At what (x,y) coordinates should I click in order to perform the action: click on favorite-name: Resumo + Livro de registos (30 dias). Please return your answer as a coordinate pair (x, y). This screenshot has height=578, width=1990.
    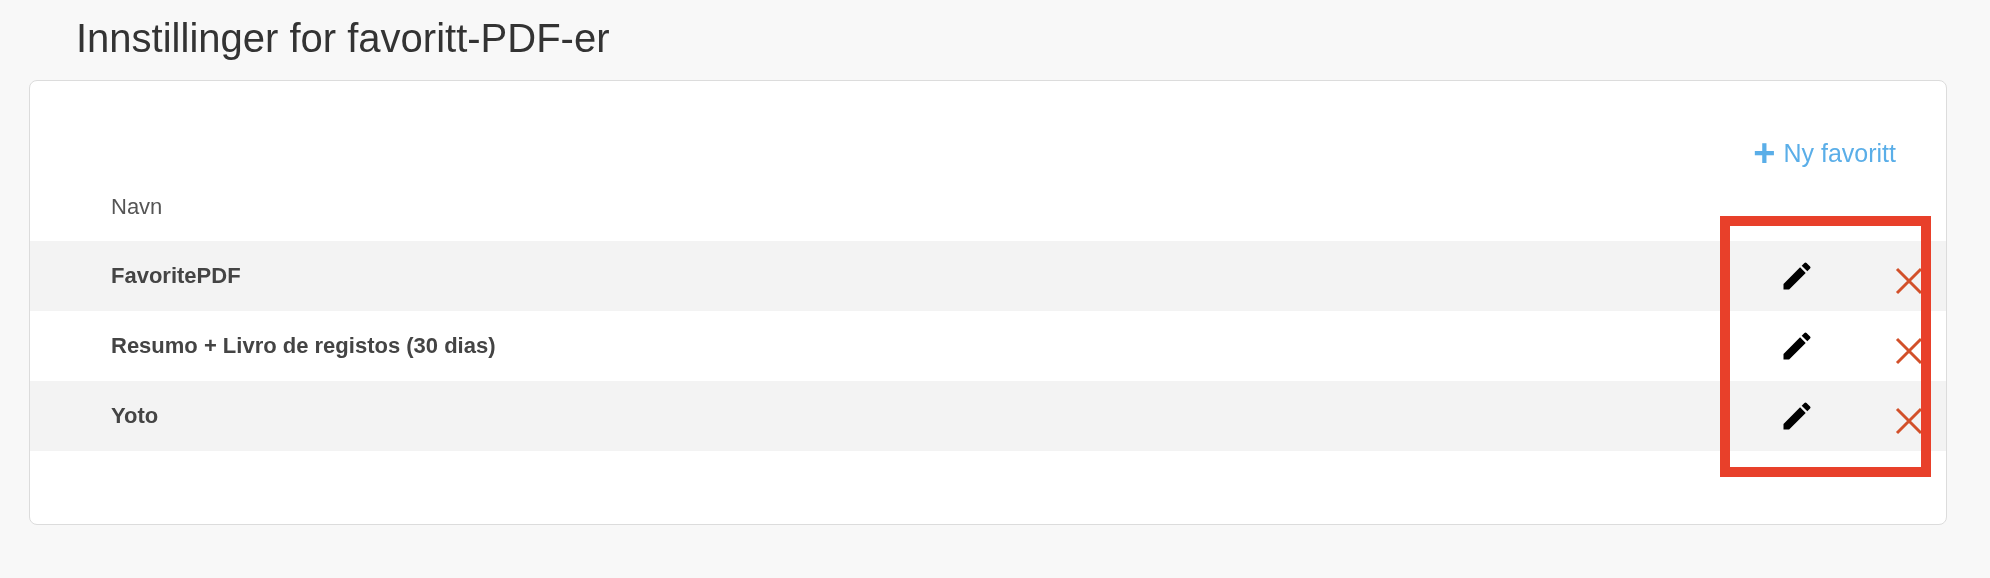
    Looking at the image, I should click on (303, 346).